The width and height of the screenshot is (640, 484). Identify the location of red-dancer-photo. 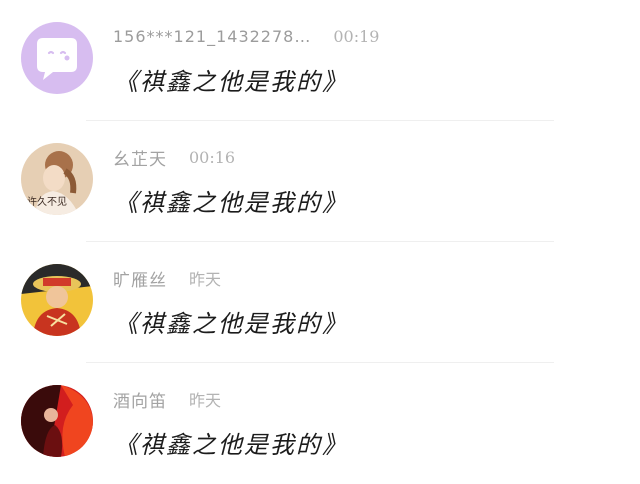
(57, 421).